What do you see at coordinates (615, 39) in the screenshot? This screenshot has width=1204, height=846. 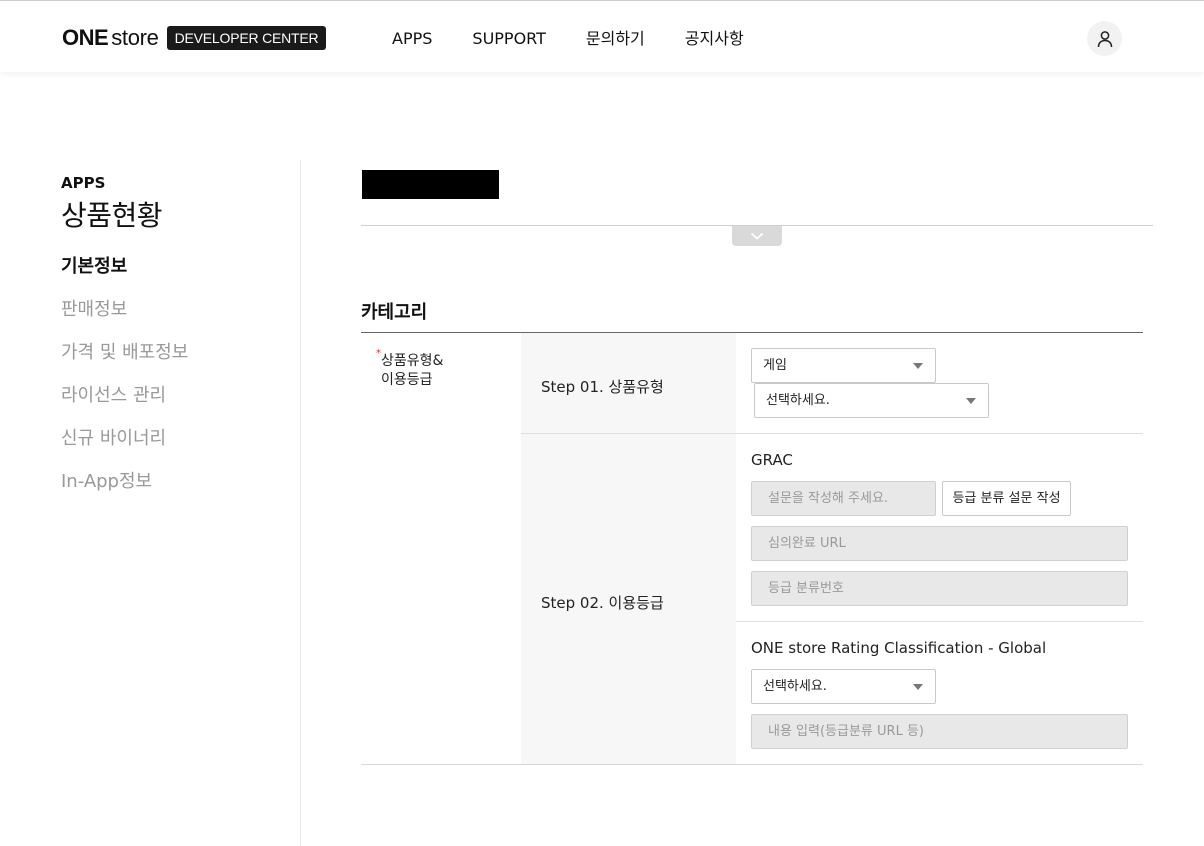 I see `nav-inquiry: 문의하기` at bounding box center [615, 39].